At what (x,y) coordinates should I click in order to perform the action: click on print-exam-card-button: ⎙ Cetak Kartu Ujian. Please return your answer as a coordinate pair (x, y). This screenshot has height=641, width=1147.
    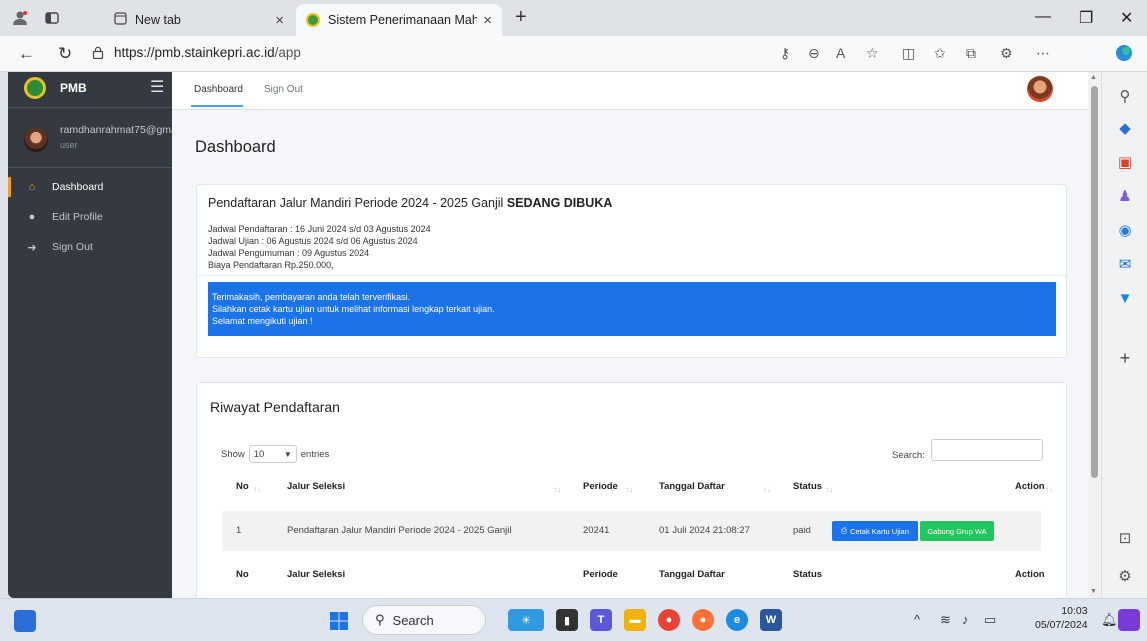
    Looking at the image, I should click on (875, 531).